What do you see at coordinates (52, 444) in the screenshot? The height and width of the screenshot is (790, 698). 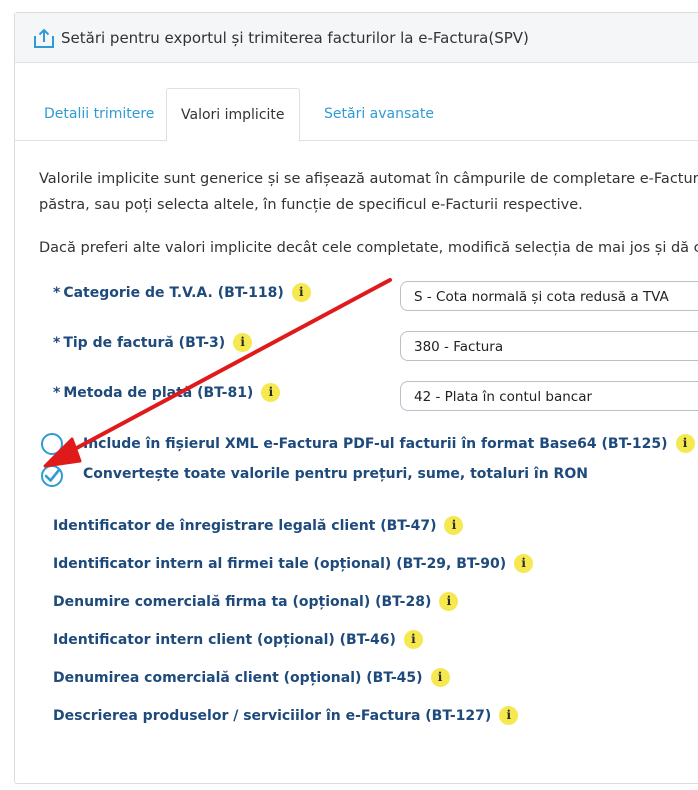 I see `include-pdf-radio` at bounding box center [52, 444].